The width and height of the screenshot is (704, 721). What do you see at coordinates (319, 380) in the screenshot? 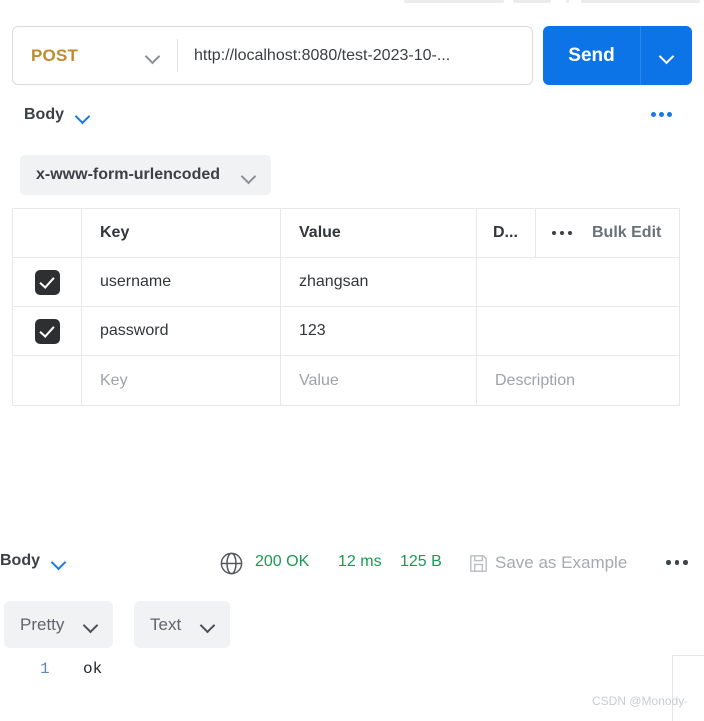
I see `new-row-value-placeholder: Value` at bounding box center [319, 380].